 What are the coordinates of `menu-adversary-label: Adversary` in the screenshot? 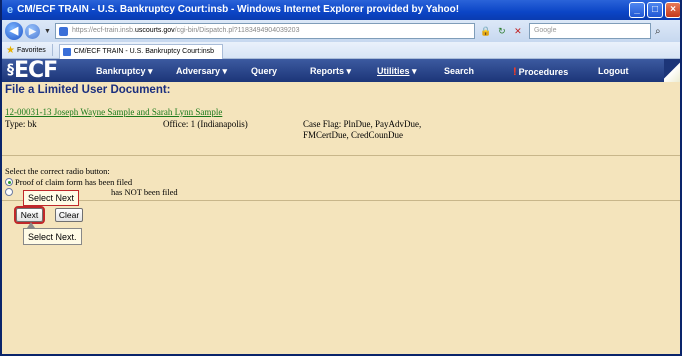 It's located at (198, 71).